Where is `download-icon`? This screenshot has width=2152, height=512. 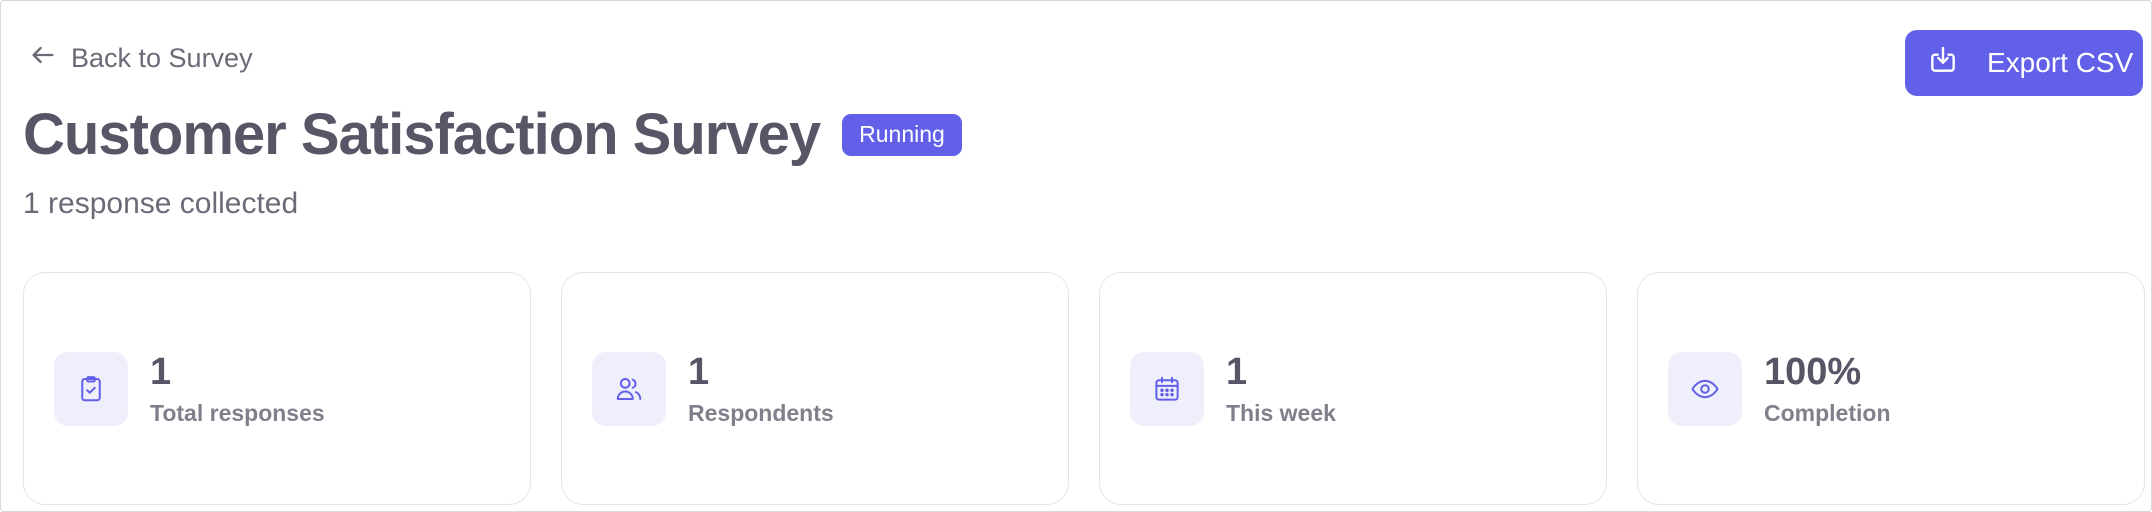 download-icon is located at coordinates (1943, 63).